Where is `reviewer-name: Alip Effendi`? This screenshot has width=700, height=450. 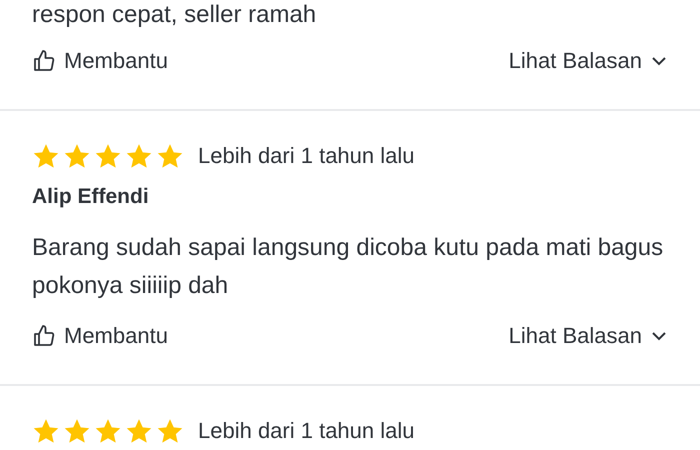 reviewer-name: Alip Effendi is located at coordinates (91, 197).